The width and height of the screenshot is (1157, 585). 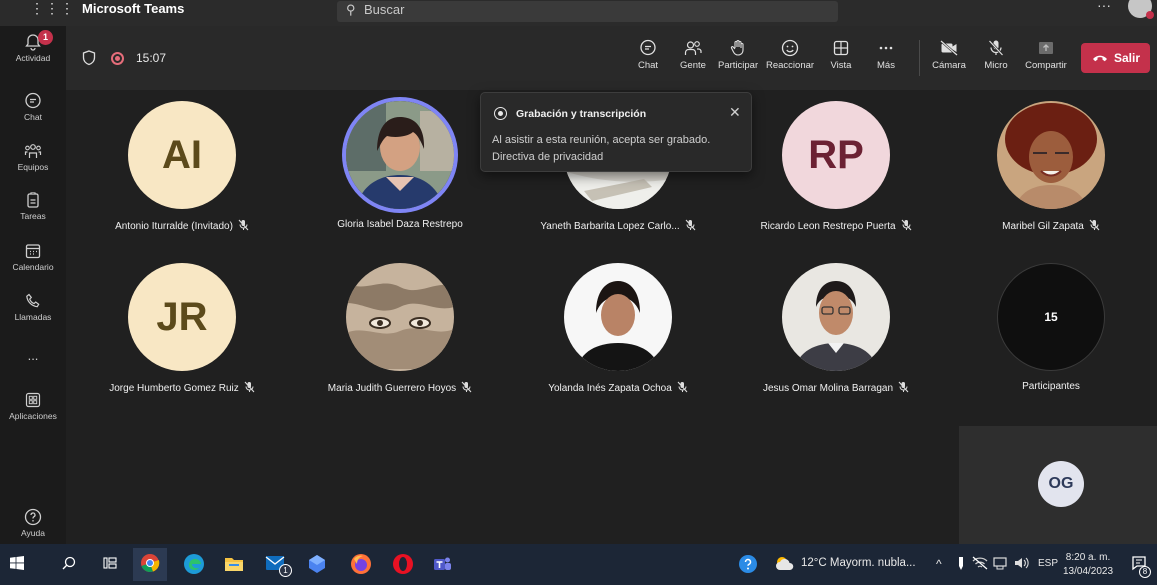 What do you see at coordinates (939, 564) in the screenshot?
I see `chevron-up-icon: ^` at bounding box center [939, 564].